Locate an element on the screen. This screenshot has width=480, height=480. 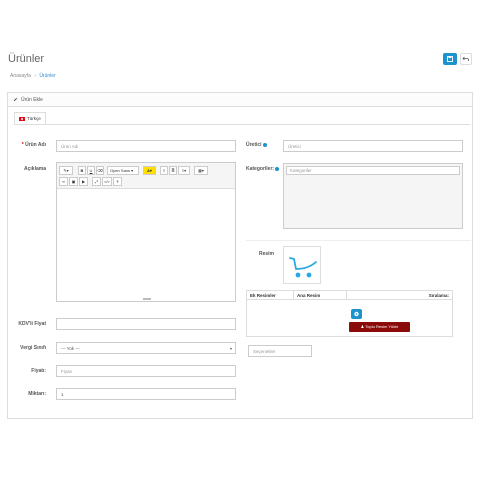
editor-resize-handle is located at coordinates (147, 299).